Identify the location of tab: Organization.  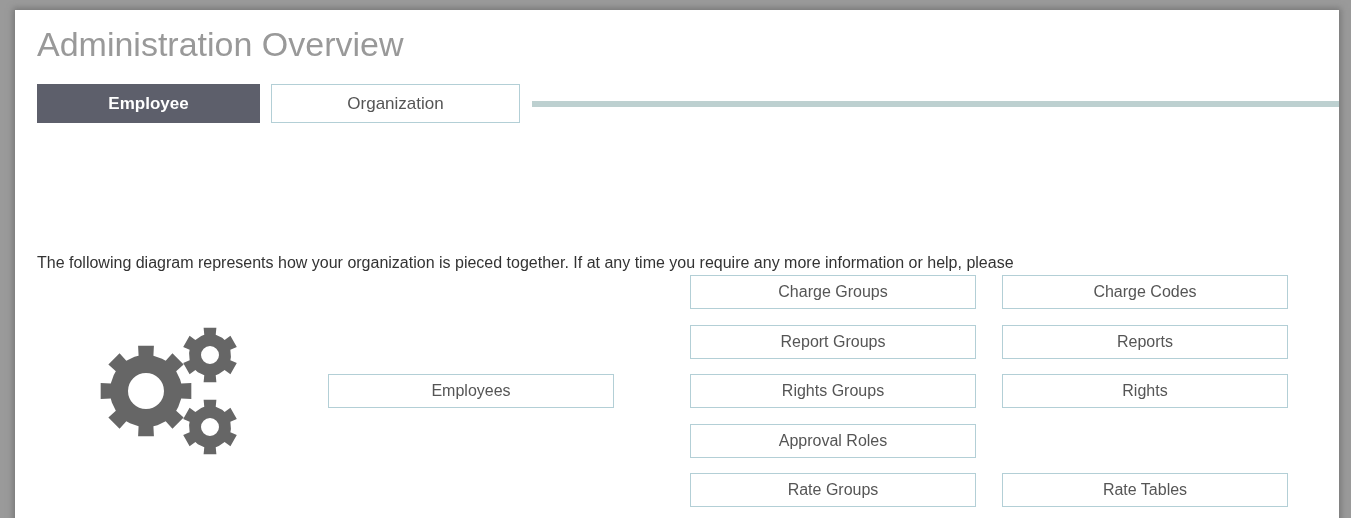
(395, 103).